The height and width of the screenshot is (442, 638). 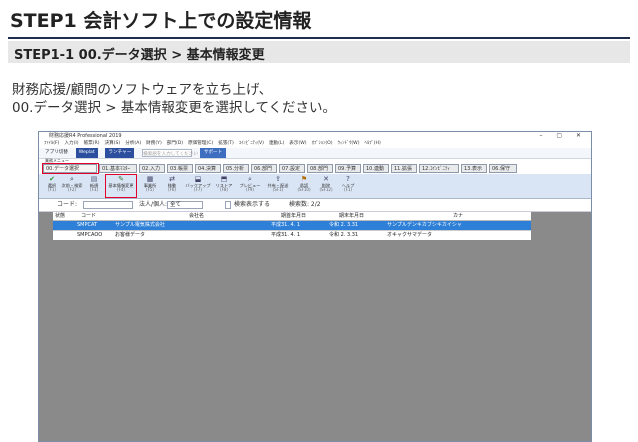 What do you see at coordinates (322, 144) in the screenshot?
I see `menu-item: ｵﾌﾟｼｮﾝ(O)` at bounding box center [322, 144].